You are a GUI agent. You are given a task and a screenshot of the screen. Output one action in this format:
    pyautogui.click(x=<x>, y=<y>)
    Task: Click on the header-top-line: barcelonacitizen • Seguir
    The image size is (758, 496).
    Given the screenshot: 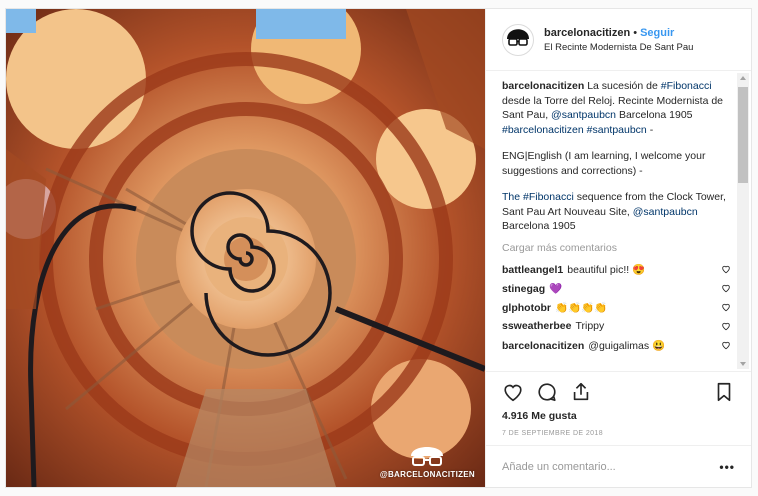 What is the action you would take?
    pyautogui.click(x=618, y=33)
    